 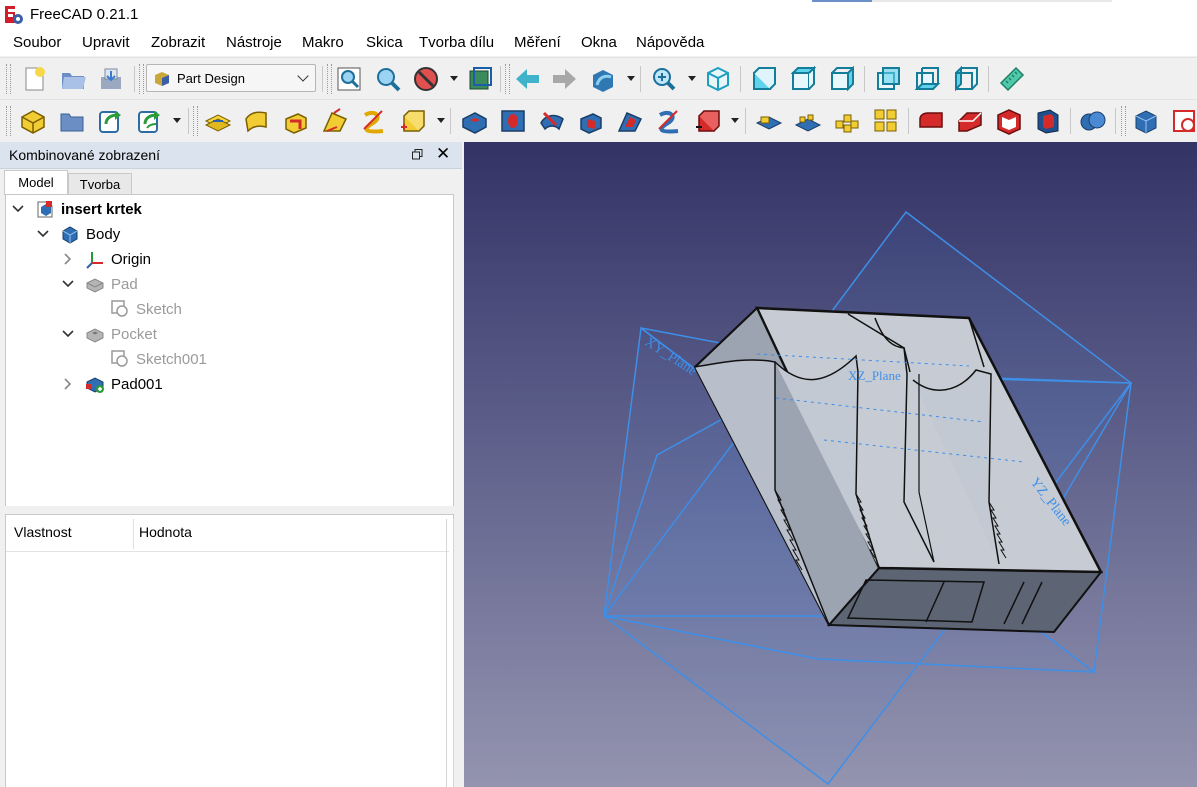 I want to click on new-document-button, so click(x=34, y=79).